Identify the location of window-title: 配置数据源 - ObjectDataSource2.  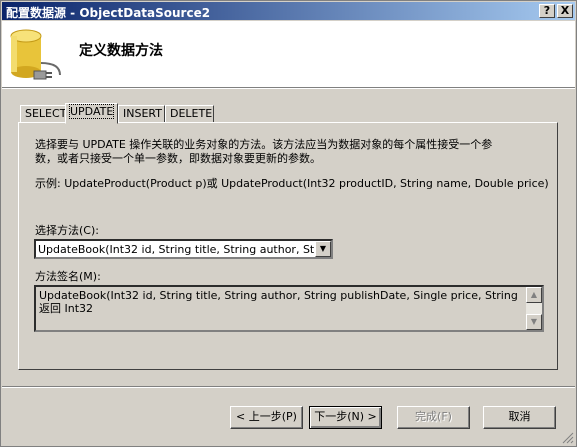
(108, 13).